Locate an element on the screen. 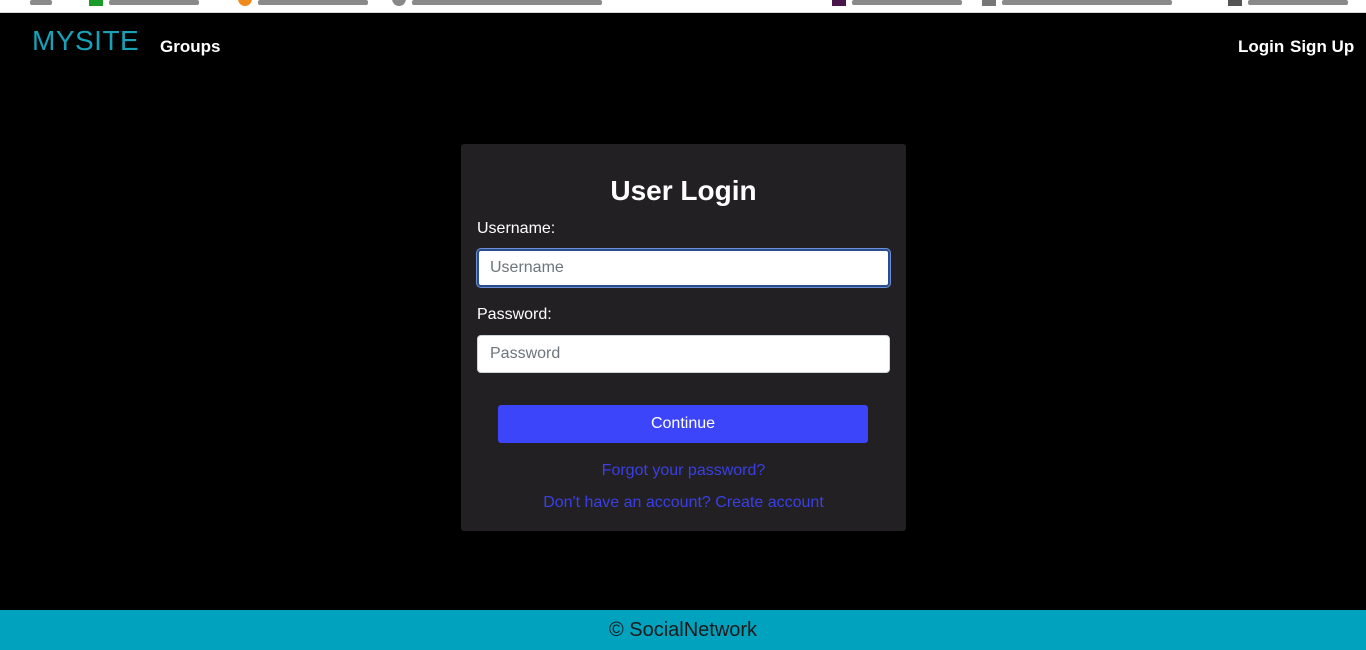 The height and width of the screenshot is (650, 1366). folder-icon is located at coordinates (1235, 3).